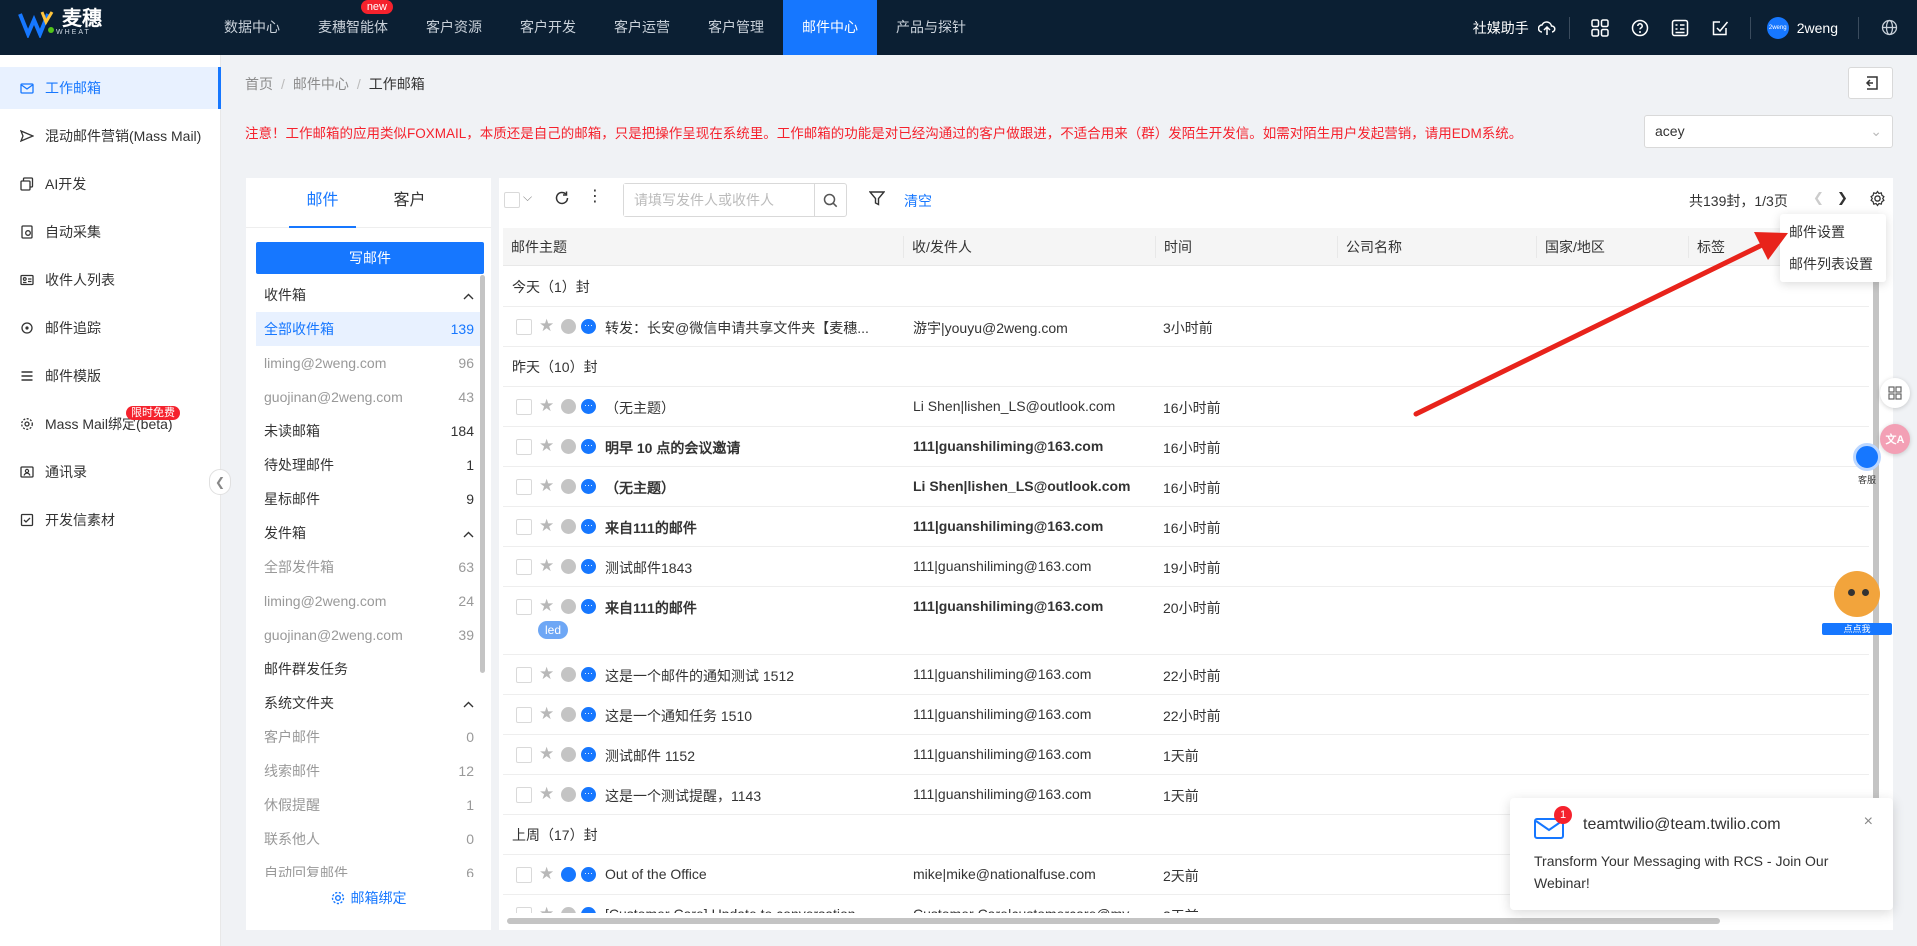  What do you see at coordinates (454, 27) in the screenshot?
I see `nav-item: 客户资源` at bounding box center [454, 27].